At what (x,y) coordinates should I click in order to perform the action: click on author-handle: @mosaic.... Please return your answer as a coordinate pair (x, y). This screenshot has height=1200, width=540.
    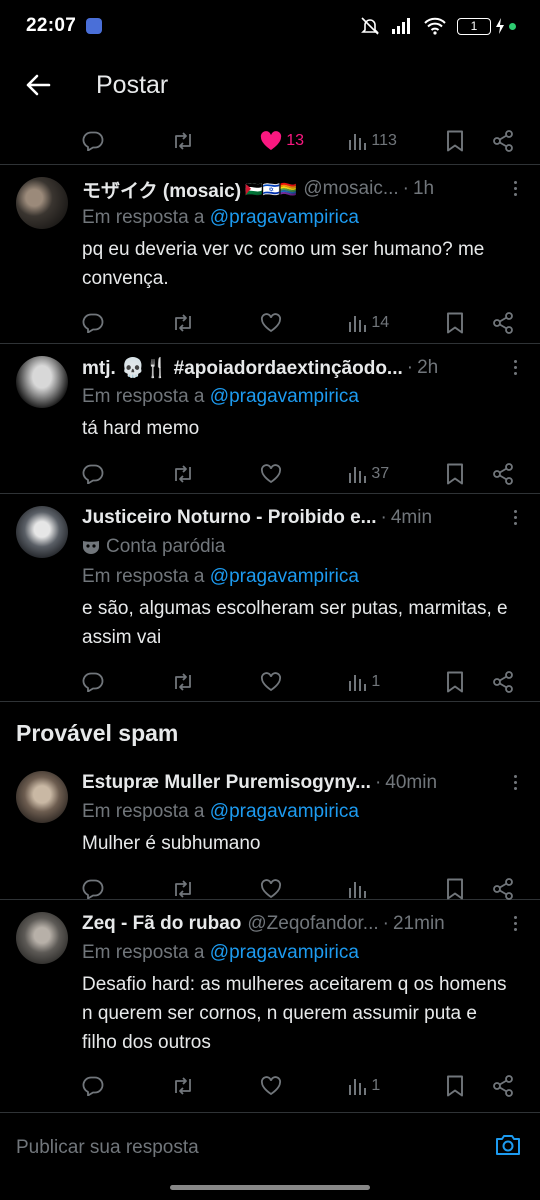
    Looking at the image, I should click on (350, 189).